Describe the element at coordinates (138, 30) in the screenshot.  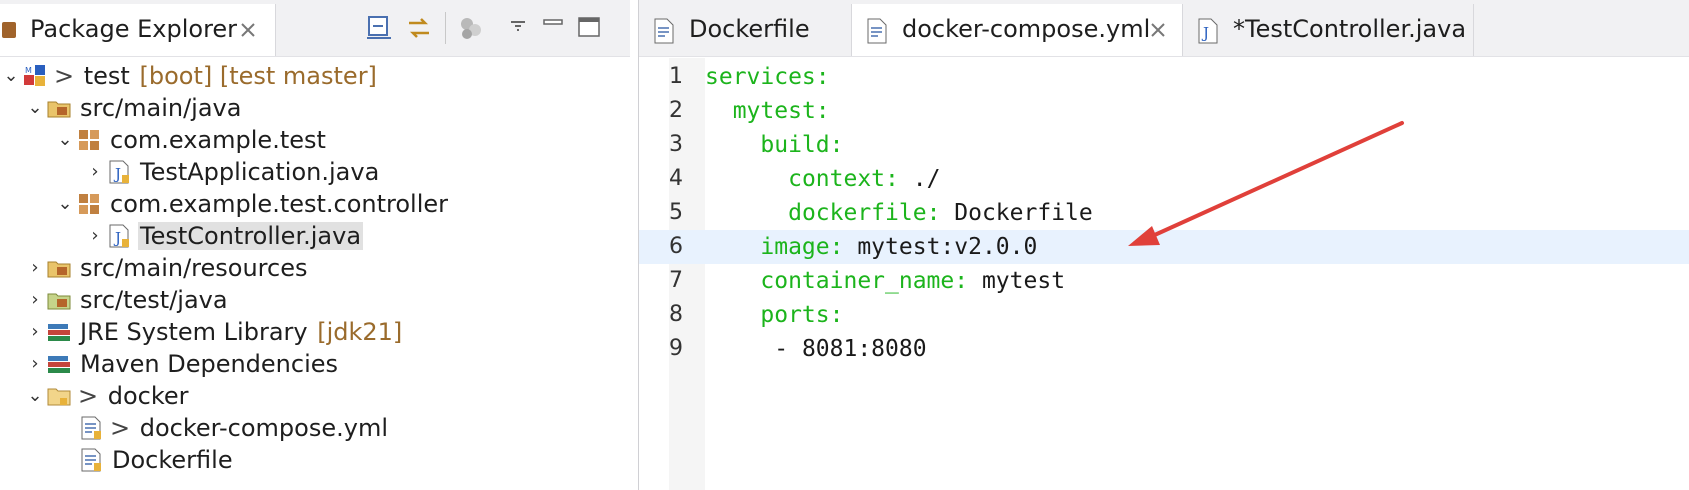
I see `package-explorer-tab: Package Explorer` at that location.